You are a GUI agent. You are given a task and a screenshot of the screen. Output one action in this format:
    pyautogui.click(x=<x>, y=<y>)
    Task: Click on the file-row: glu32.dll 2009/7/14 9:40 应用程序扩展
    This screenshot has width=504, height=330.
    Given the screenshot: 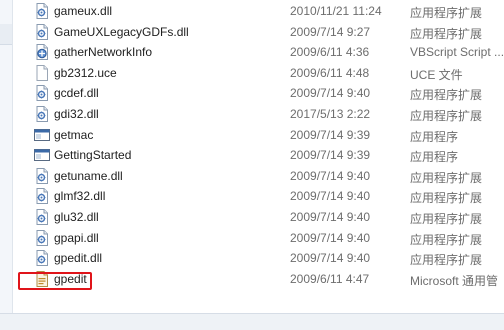 What is the action you would take?
    pyautogui.click(x=258, y=217)
    